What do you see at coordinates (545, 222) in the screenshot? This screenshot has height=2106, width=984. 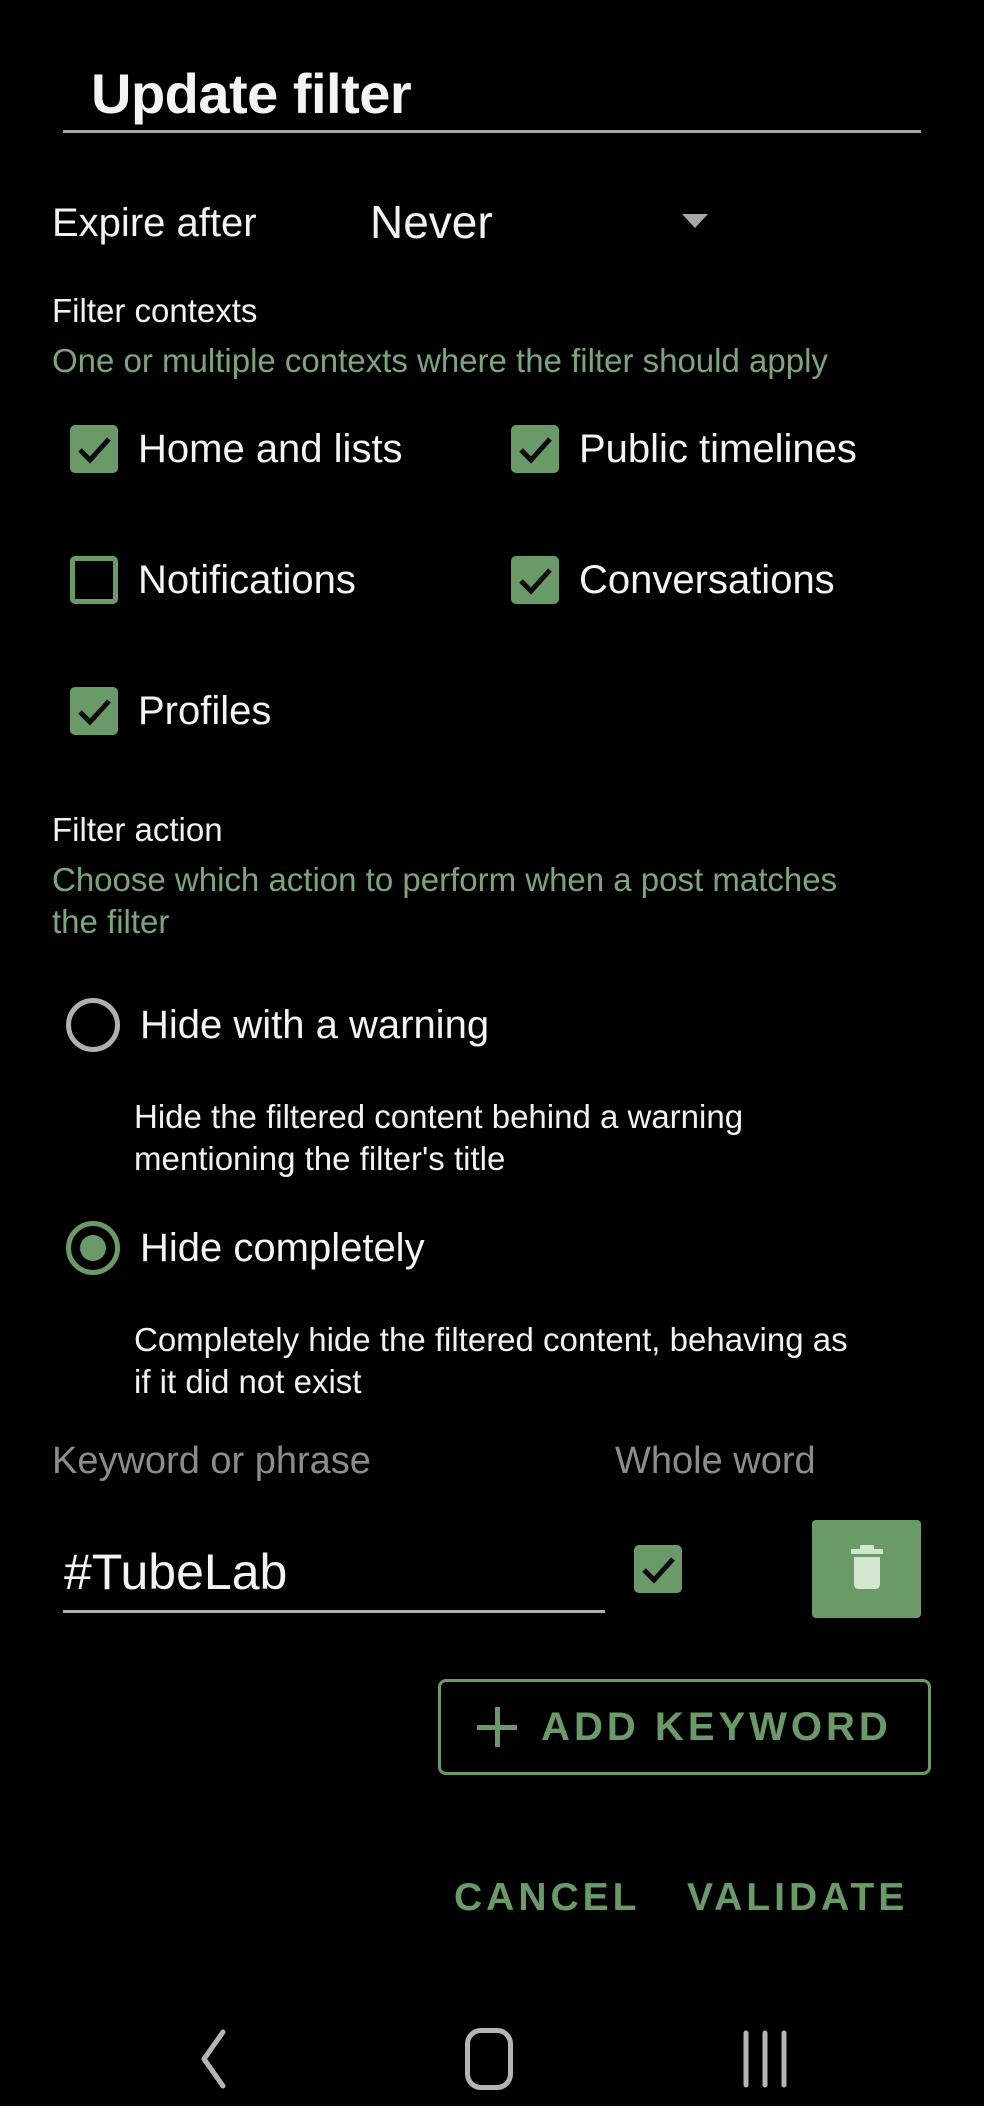 I see `expire-after-dropdown: Never` at bounding box center [545, 222].